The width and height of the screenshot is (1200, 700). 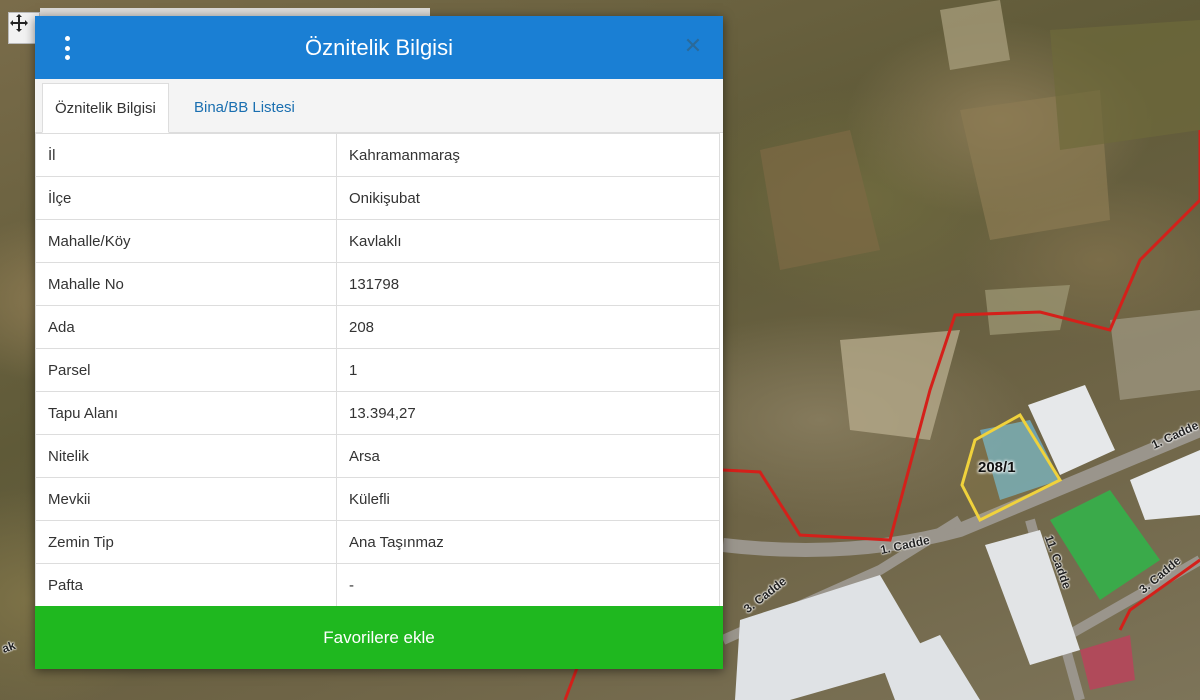 What do you see at coordinates (186, 241) in the screenshot?
I see `attribute-key: Mahalle/Köy` at bounding box center [186, 241].